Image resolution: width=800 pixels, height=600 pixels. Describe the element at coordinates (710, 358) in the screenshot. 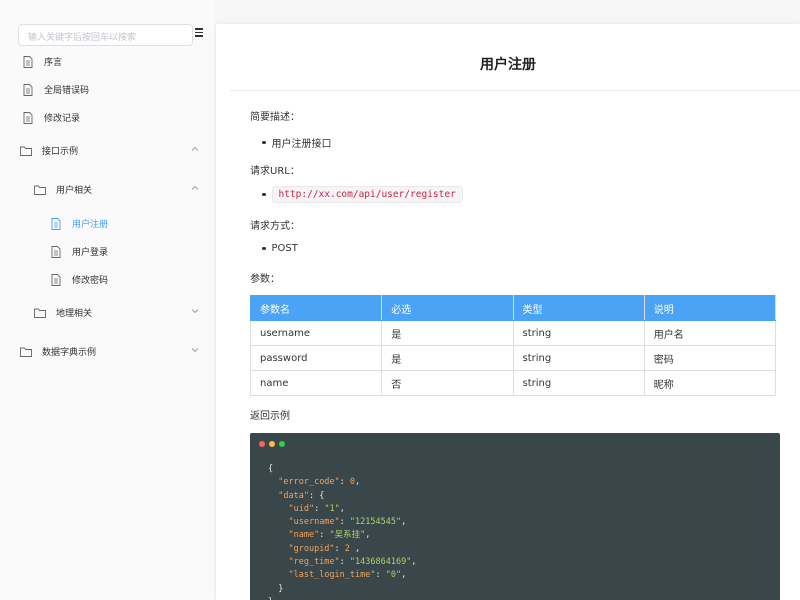

I see `table-cell: 密码` at that location.